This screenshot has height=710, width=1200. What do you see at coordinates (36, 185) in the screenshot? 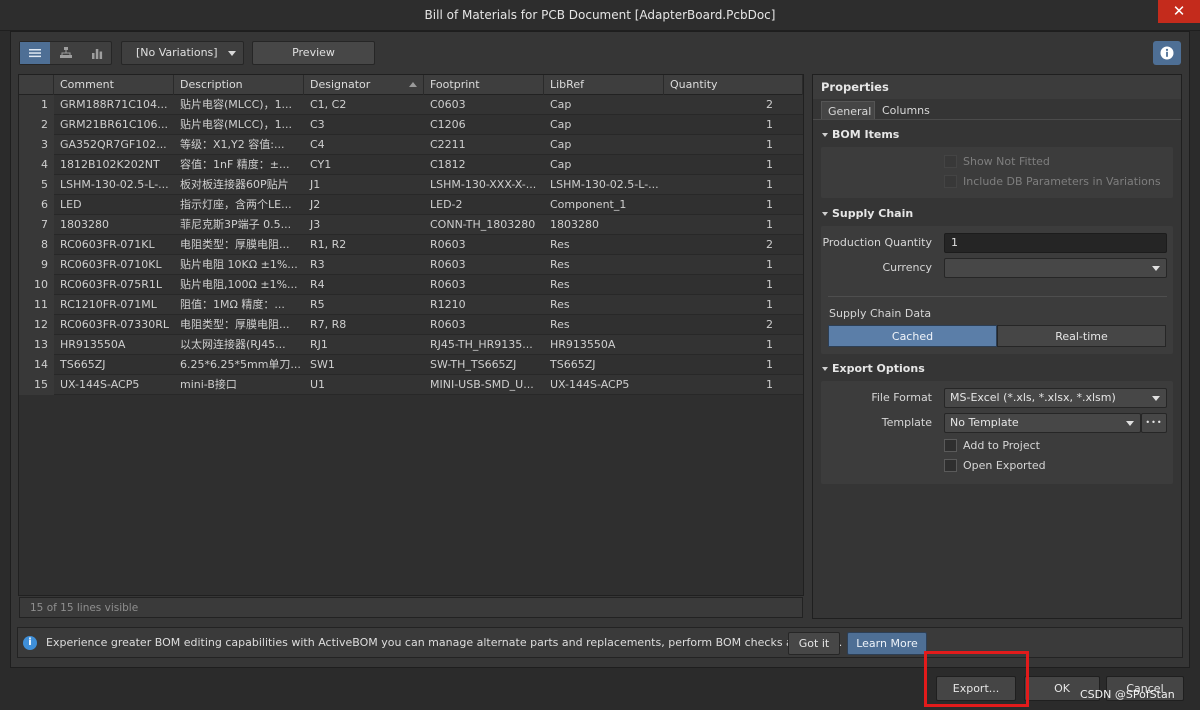
I see `row-number: 5` at bounding box center [36, 185].